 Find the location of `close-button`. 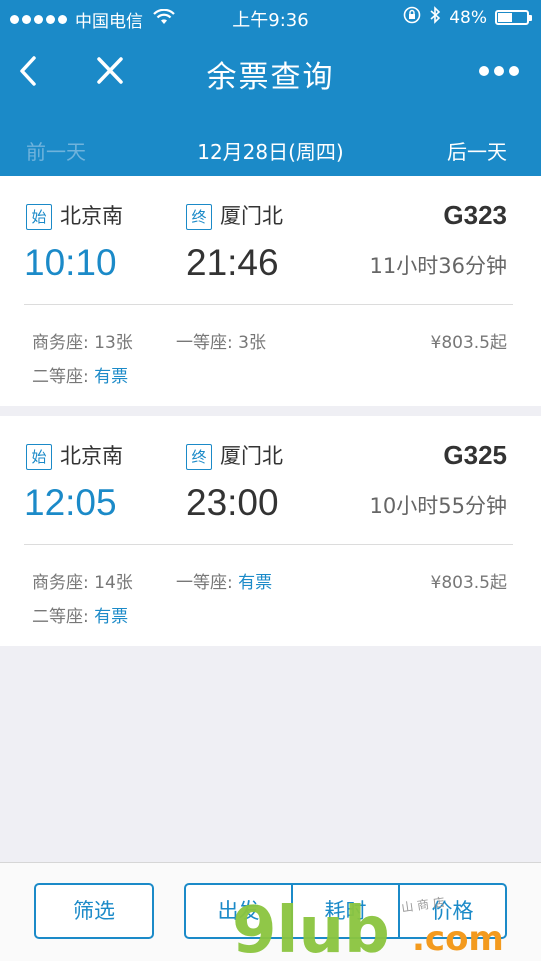

close-button is located at coordinates (110, 71).